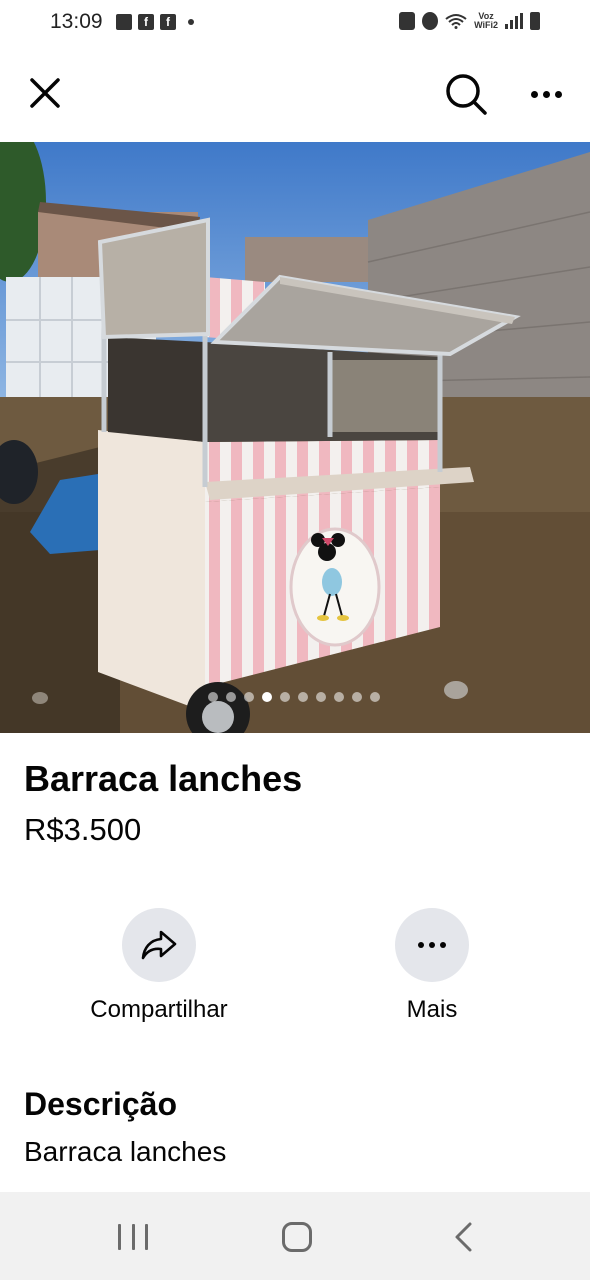 This screenshot has height=1280, width=590. I want to click on search-button, so click(466, 93).